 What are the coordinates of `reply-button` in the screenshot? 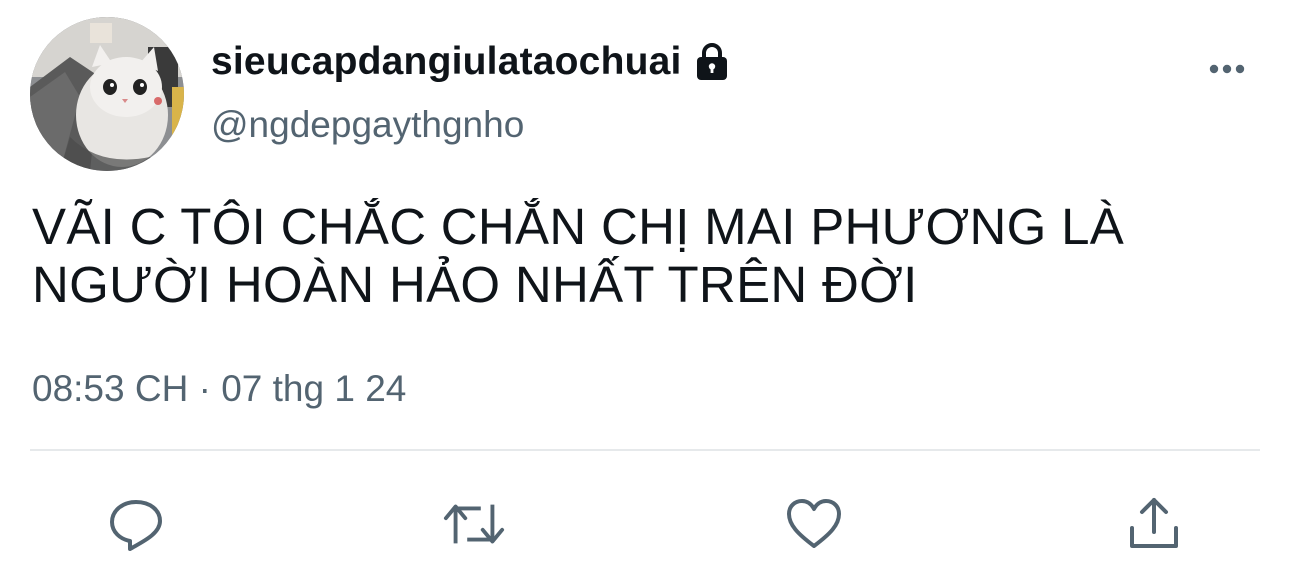 It's located at (136, 524).